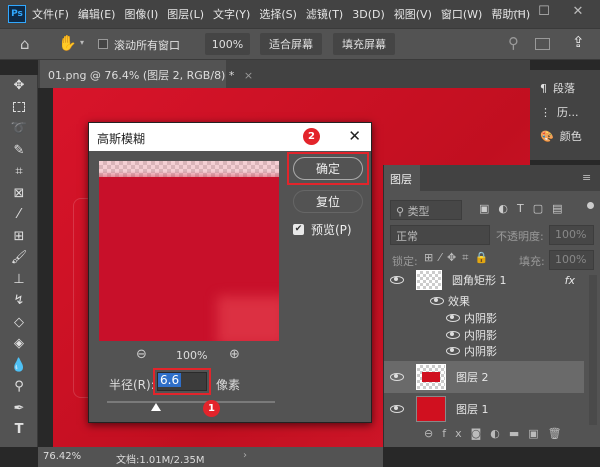 The width and height of the screenshot is (600, 467). I want to click on move-tool-icon: ✥, so click(19, 86).